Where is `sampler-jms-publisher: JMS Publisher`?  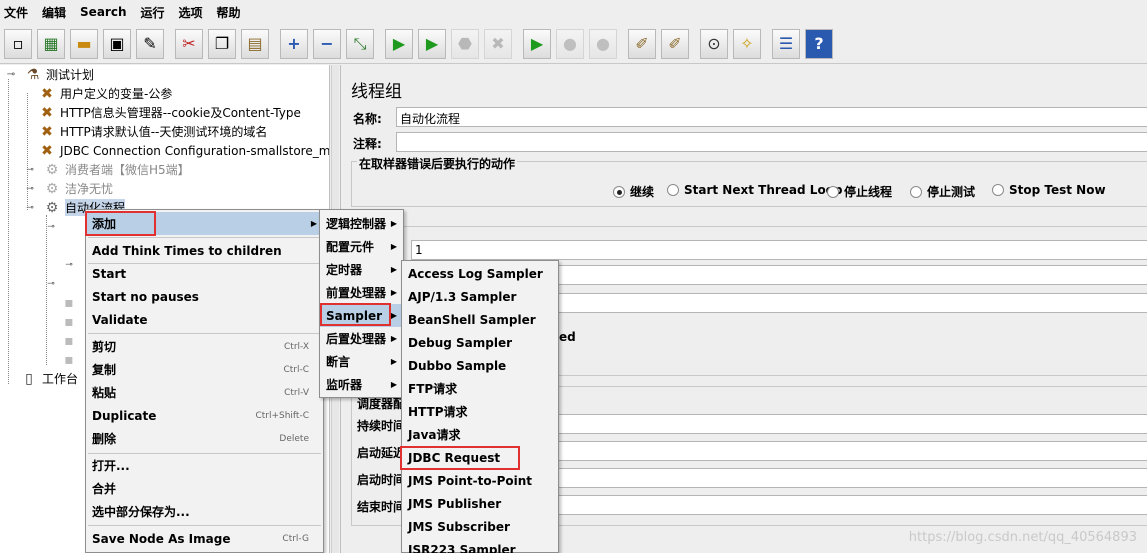
sampler-jms-publisher: JMS Publisher is located at coordinates (480, 503).